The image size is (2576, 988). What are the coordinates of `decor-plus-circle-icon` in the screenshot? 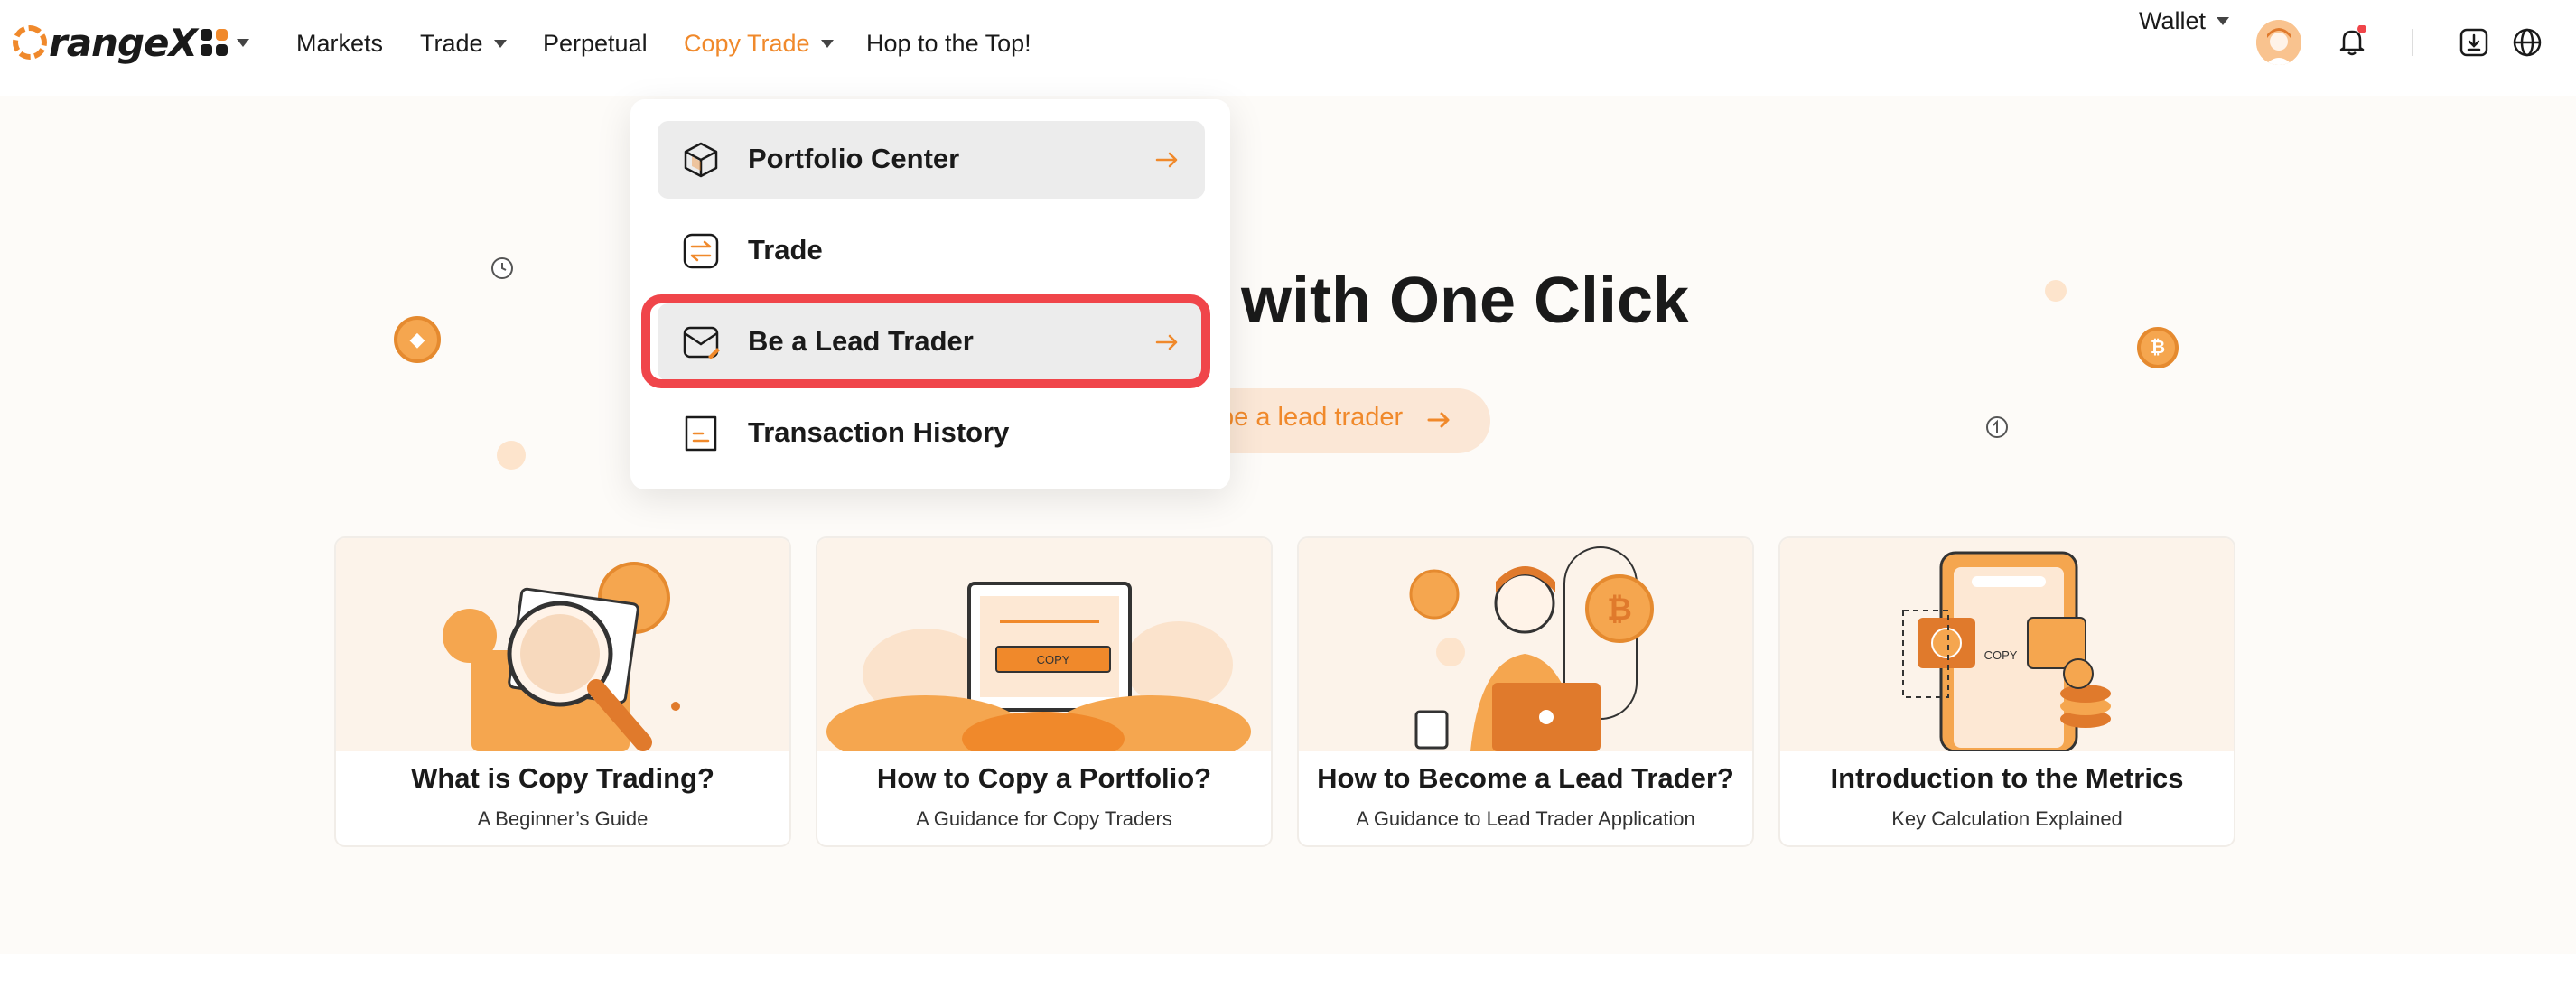 It's located at (1997, 429).